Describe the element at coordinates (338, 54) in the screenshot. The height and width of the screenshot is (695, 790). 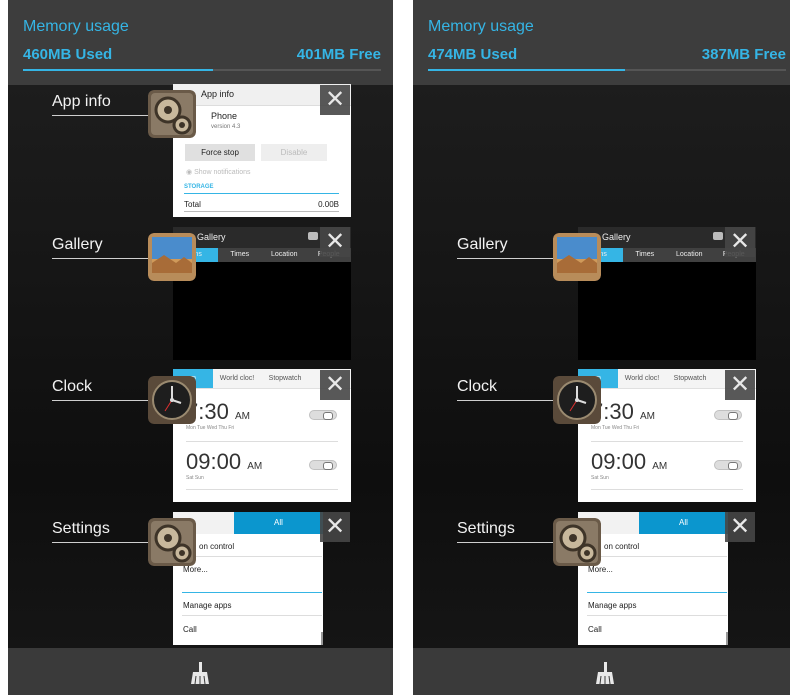
I see `memory-free: 401MB Free` at that location.